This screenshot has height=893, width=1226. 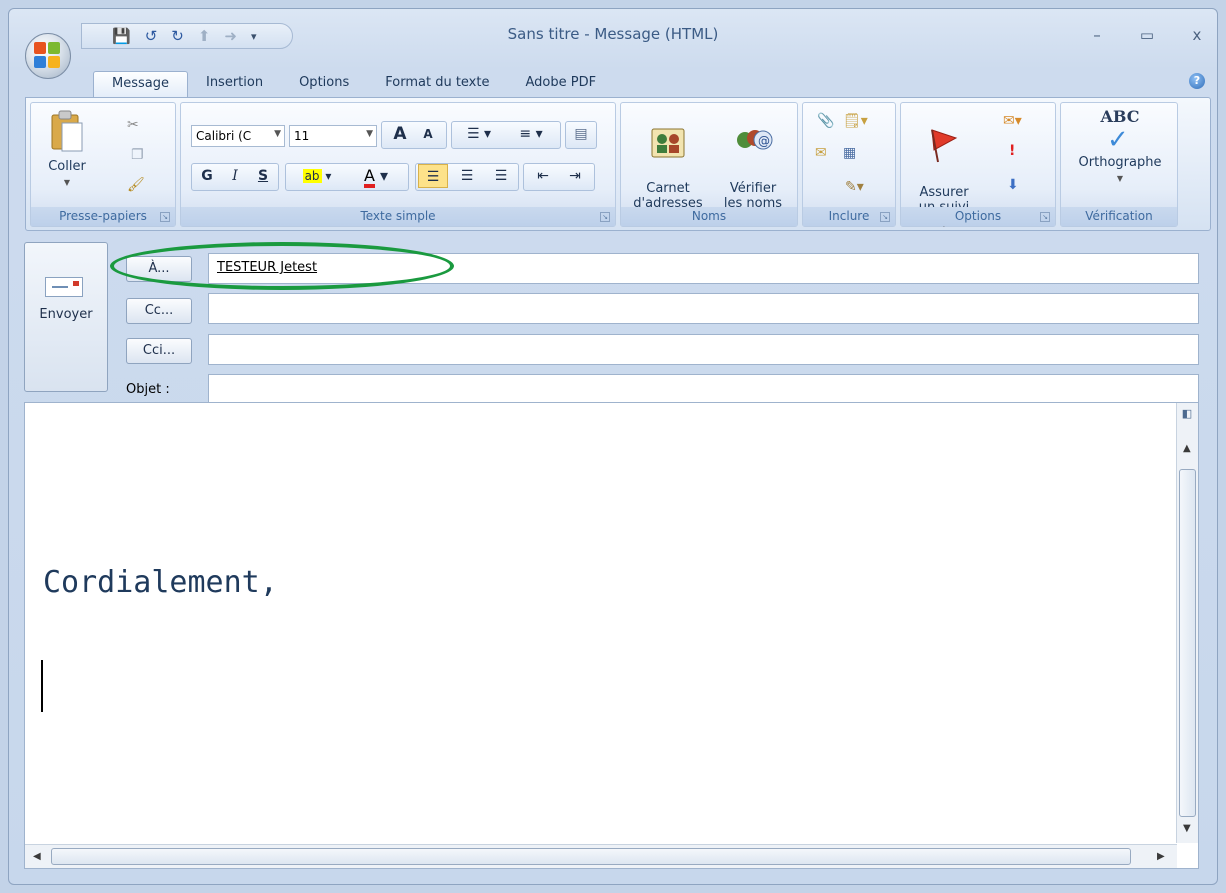 What do you see at coordinates (1097, 35) in the screenshot?
I see `minimize-button: –` at bounding box center [1097, 35].